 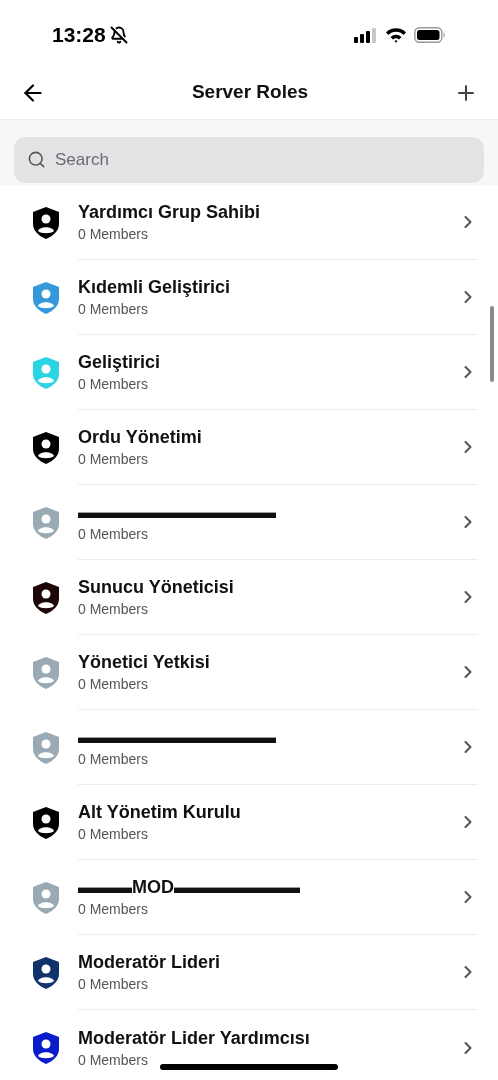 I want to click on role-name: Yönetici Yetkisi, so click(x=144, y=662).